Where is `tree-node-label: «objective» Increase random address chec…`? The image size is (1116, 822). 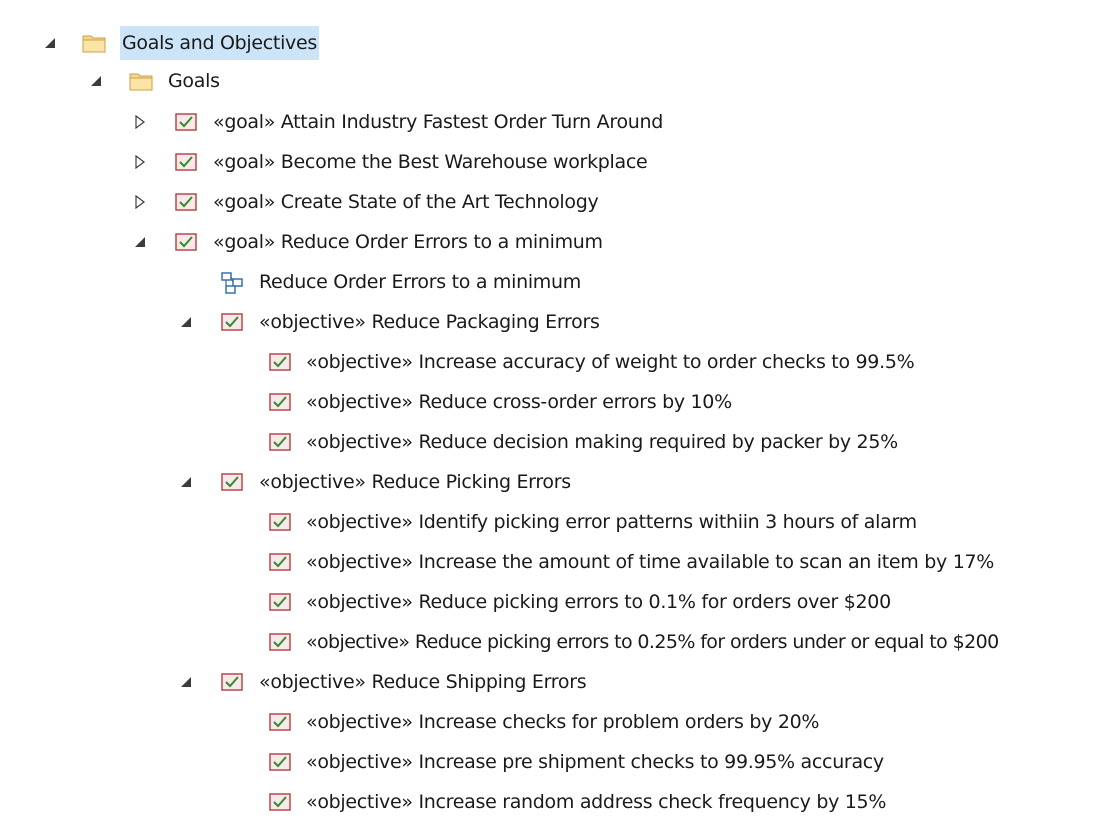
tree-node-label: «objective» Increase random address chec… is located at coordinates (596, 802).